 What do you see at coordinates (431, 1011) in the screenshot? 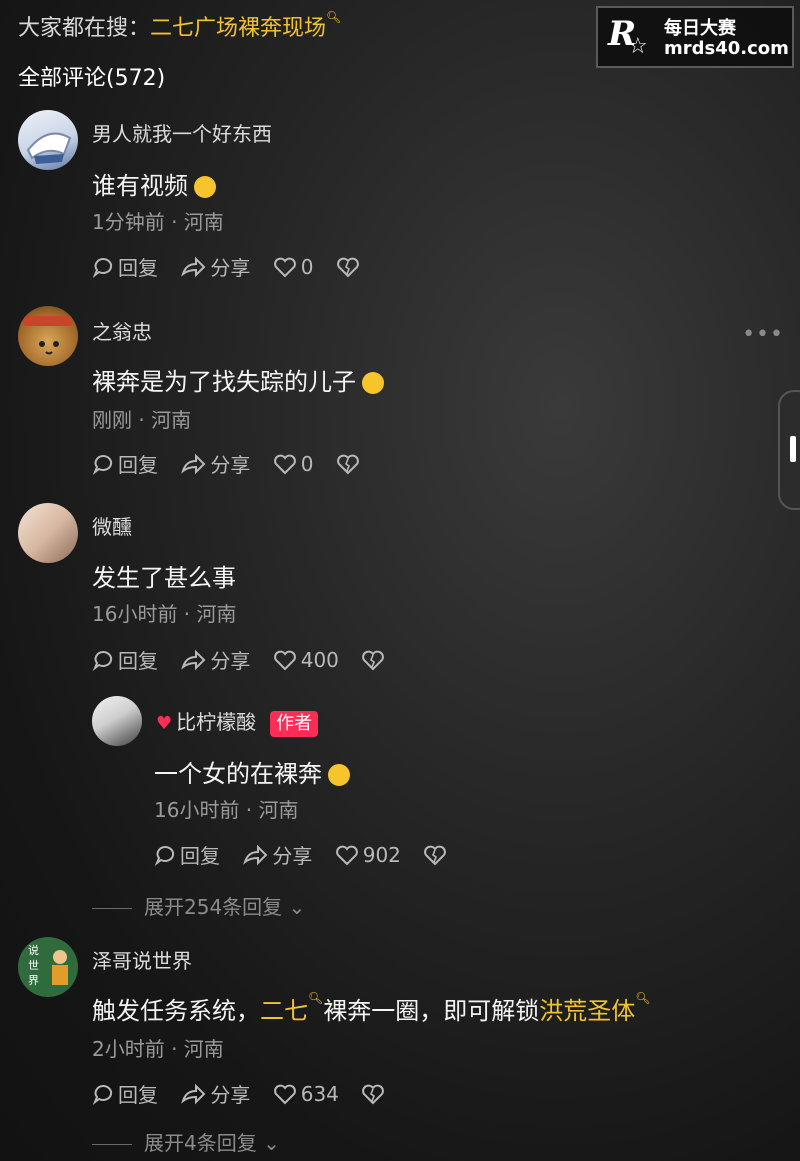
I see `comment-text-content: 裸奔一圈，即可解锁` at bounding box center [431, 1011].